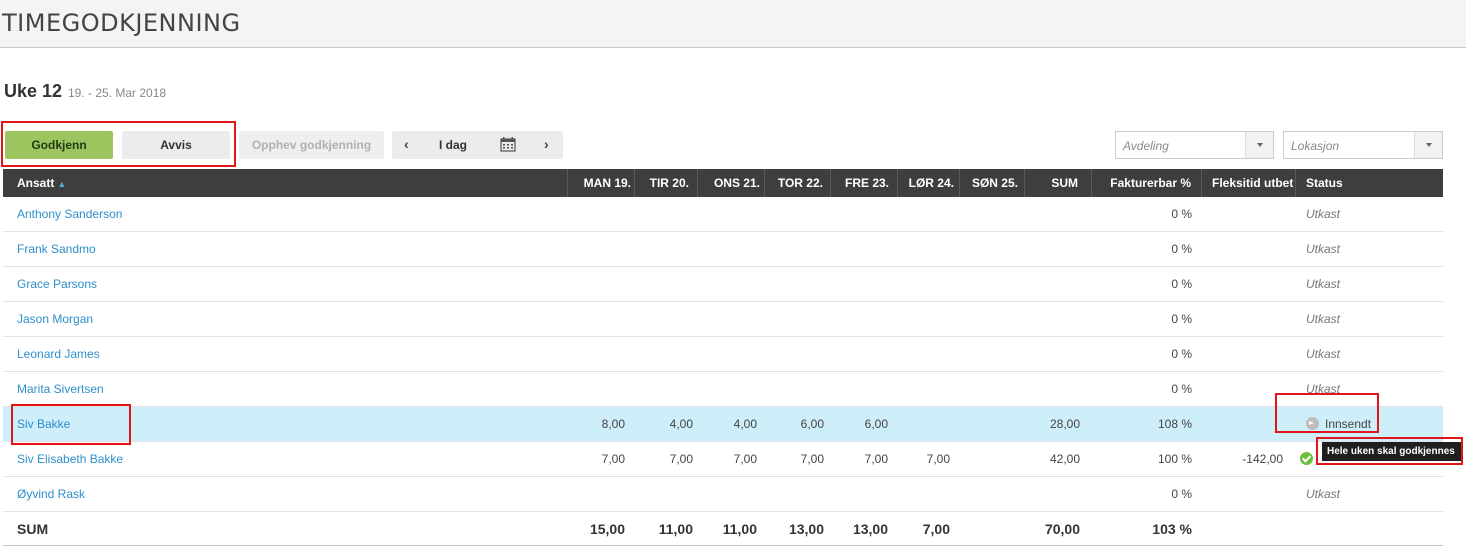  I want to click on employee-name-link: Frank Sandmo, so click(56, 249).